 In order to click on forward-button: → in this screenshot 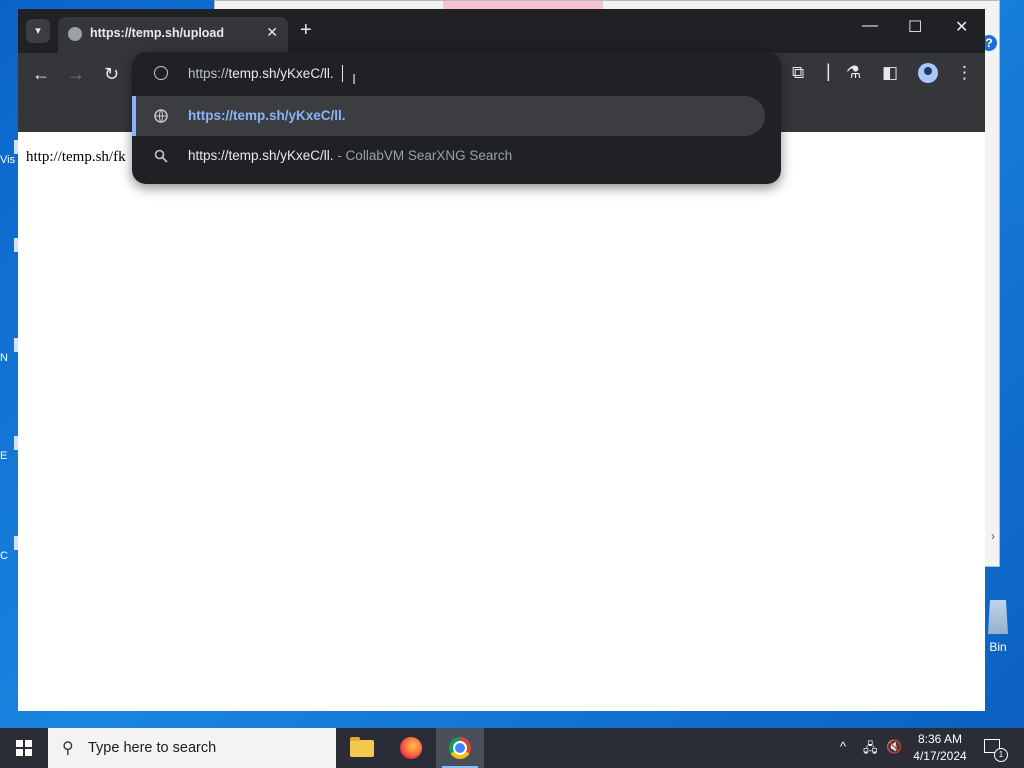, I will do `click(76, 74)`.